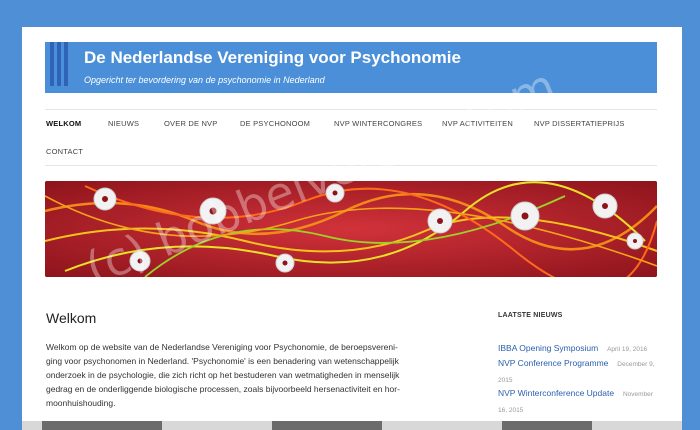 This screenshot has width=700, height=430. What do you see at coordinates (81, 403) in the screenshot?
I see `welcome-text-line: moonhuishouding.` at bounding box center [81, 403].